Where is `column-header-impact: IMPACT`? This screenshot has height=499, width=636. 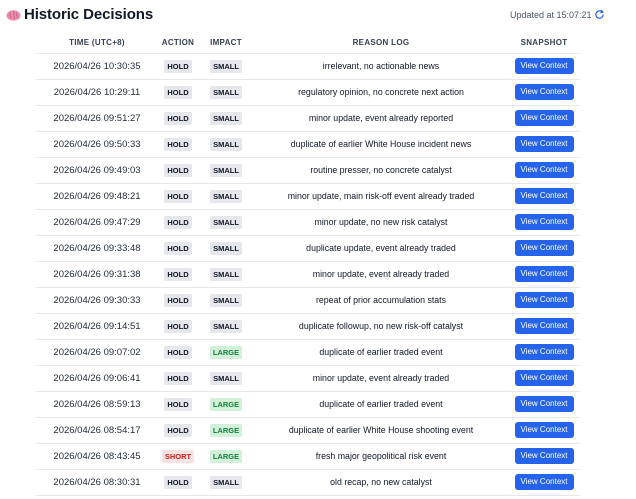
column-header-impact: IMPACT is located at coordinates (226, 43).